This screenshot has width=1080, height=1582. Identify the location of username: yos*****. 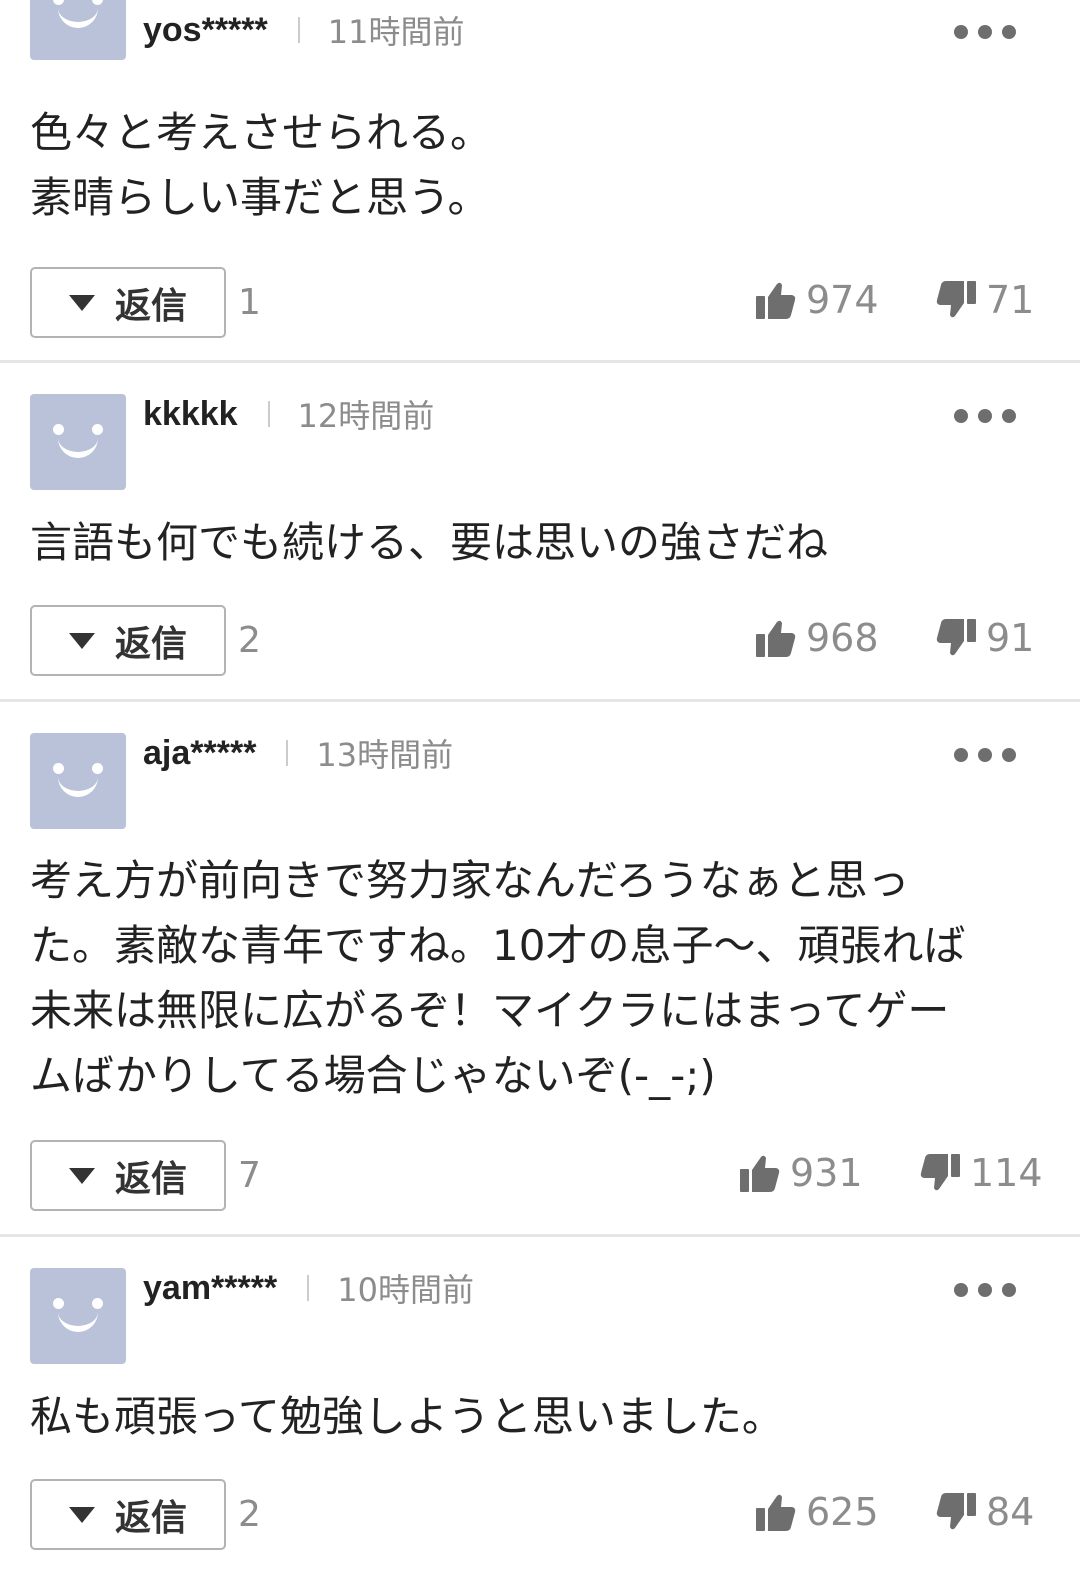
(205, 30).